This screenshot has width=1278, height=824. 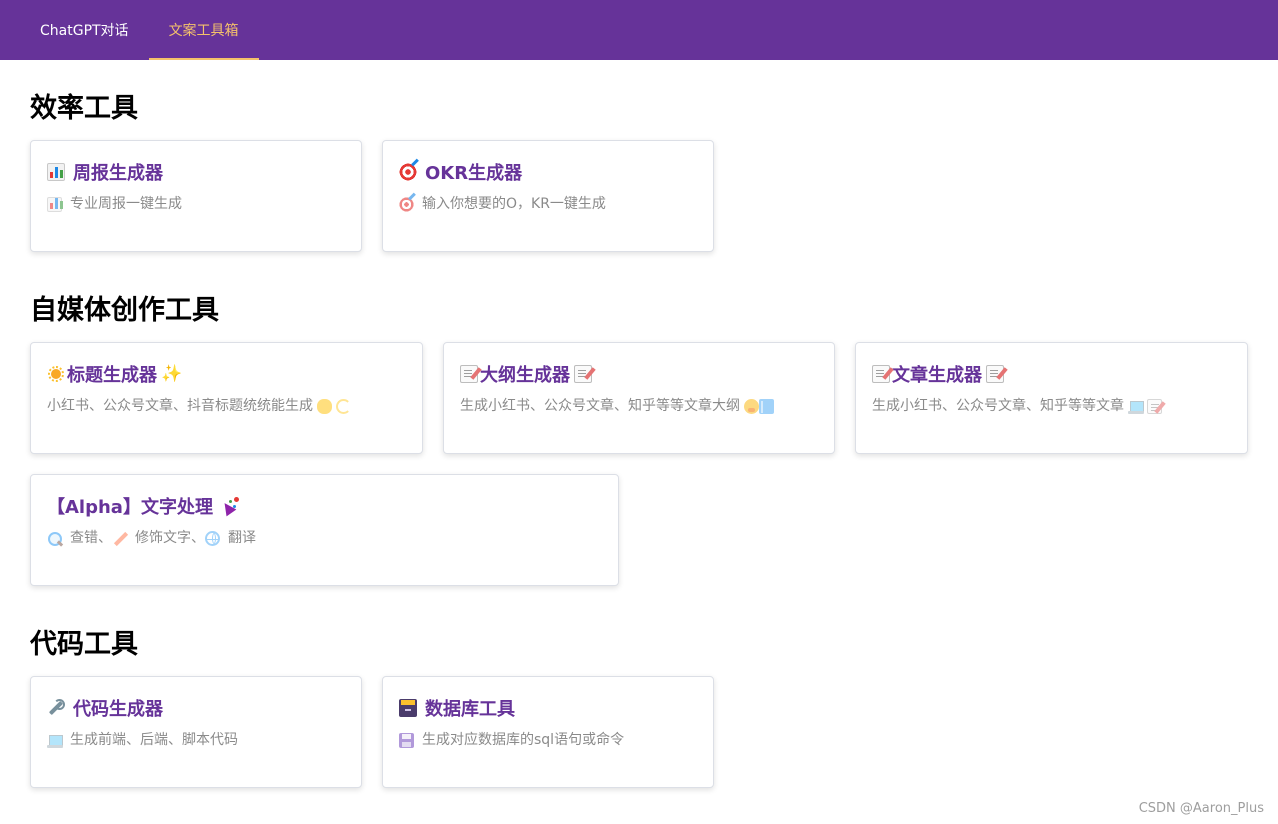 I want to click on card-okr: OKR生成器 输入你想要的O，KR一键生成, so click(x=548, y=196).